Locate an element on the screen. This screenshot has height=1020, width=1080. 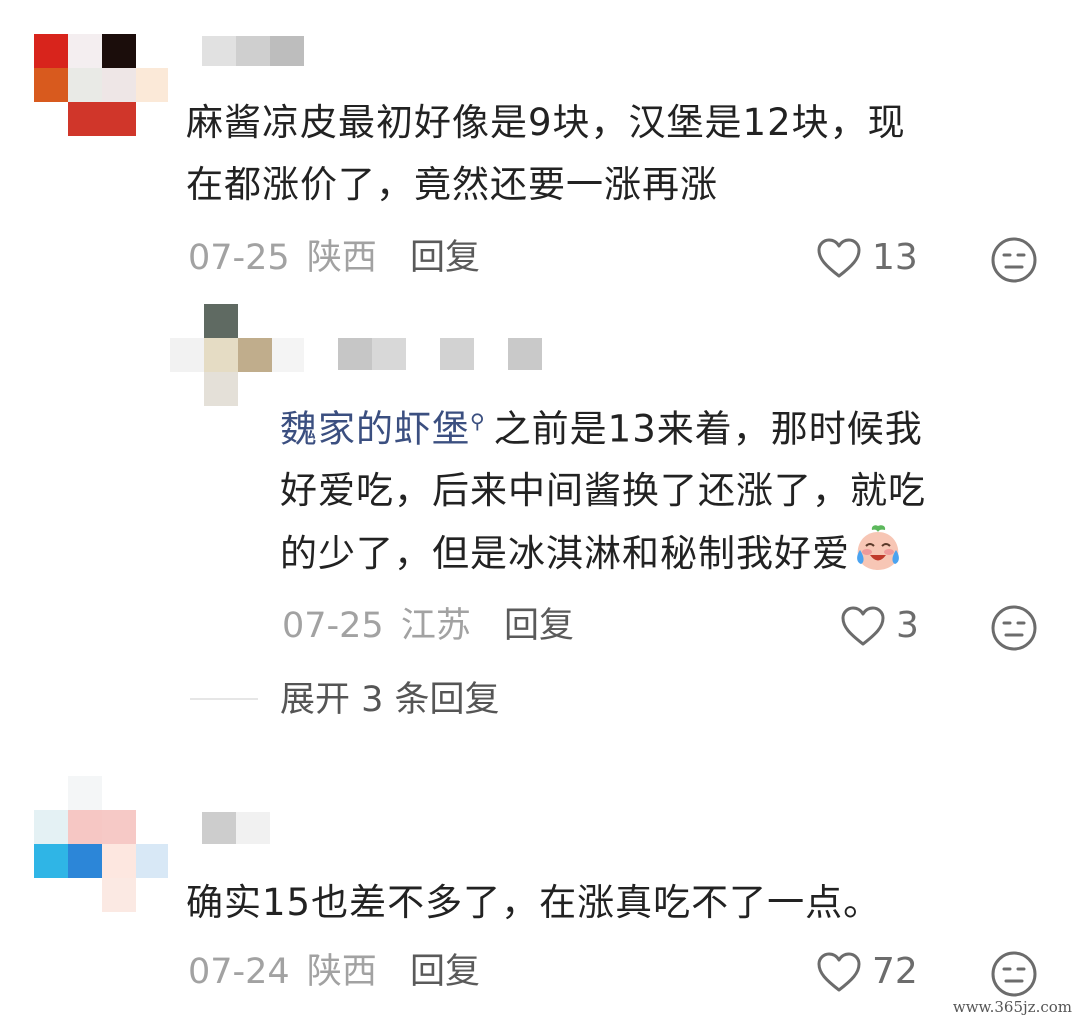
watermark: www.365jz.com is located at coordinates (1012, 1007).